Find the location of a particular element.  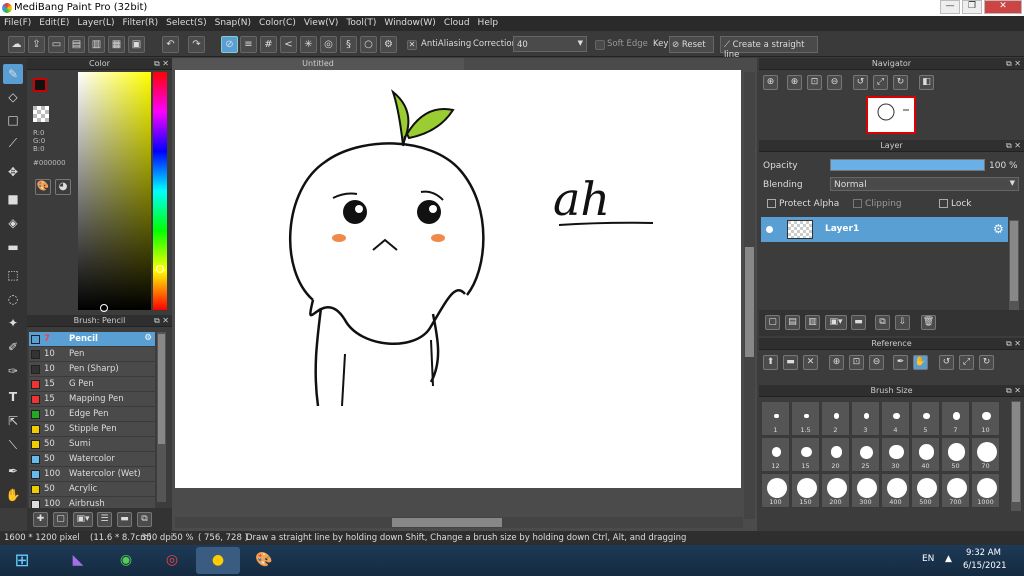

select-tool-icon: ⬚ is located at coordinates (13, 275).